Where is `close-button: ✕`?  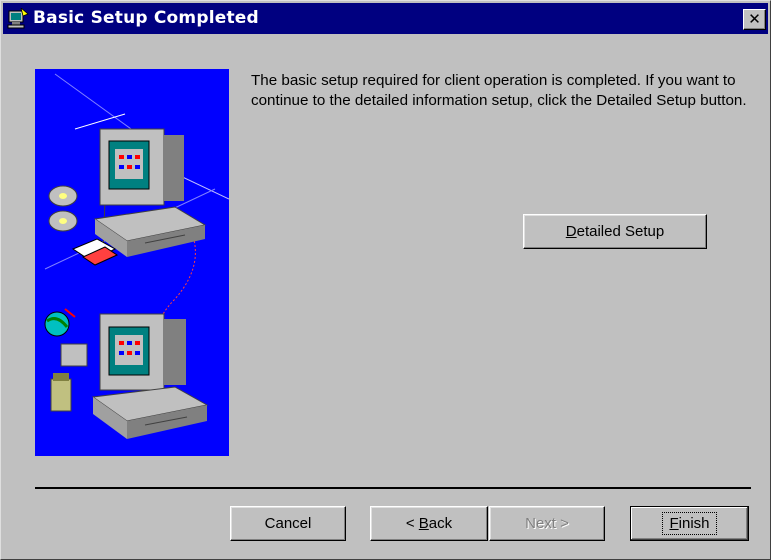 close-button: ✕ is located at coordinates (754, 19).